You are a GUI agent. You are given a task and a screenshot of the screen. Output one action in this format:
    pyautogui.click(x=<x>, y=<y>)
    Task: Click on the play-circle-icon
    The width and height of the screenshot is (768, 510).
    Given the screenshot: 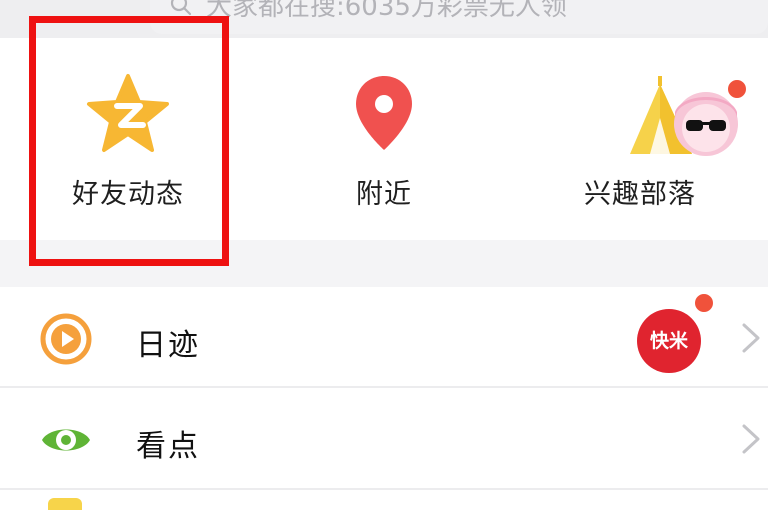 What is the action you would take?
    pyautogui.click(x=66, y=339)
    